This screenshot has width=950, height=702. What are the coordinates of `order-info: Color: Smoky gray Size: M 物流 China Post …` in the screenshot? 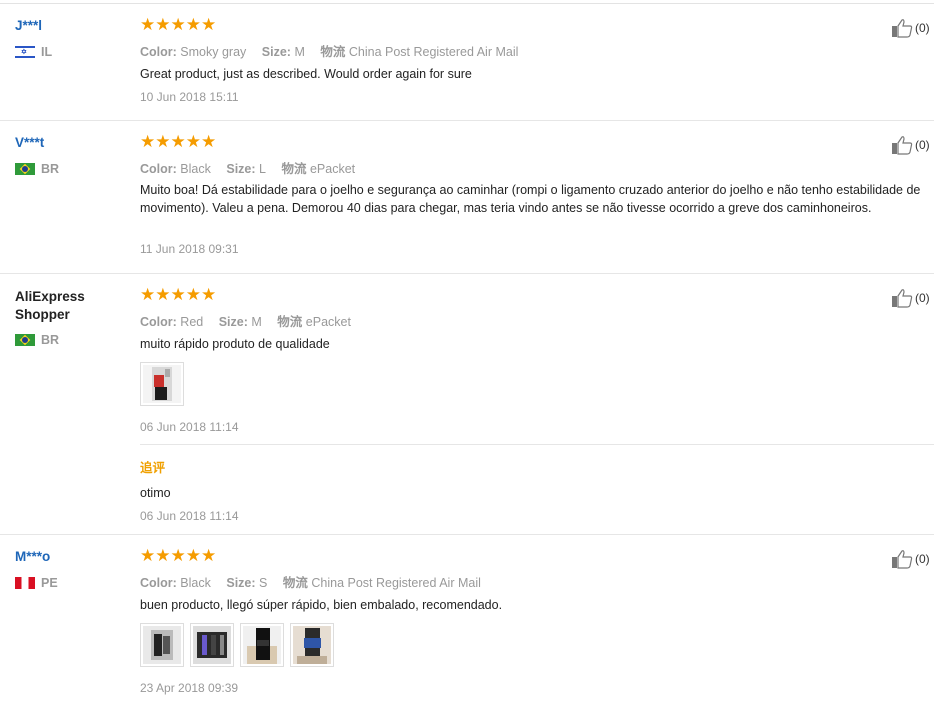 It's located at (329, 50).